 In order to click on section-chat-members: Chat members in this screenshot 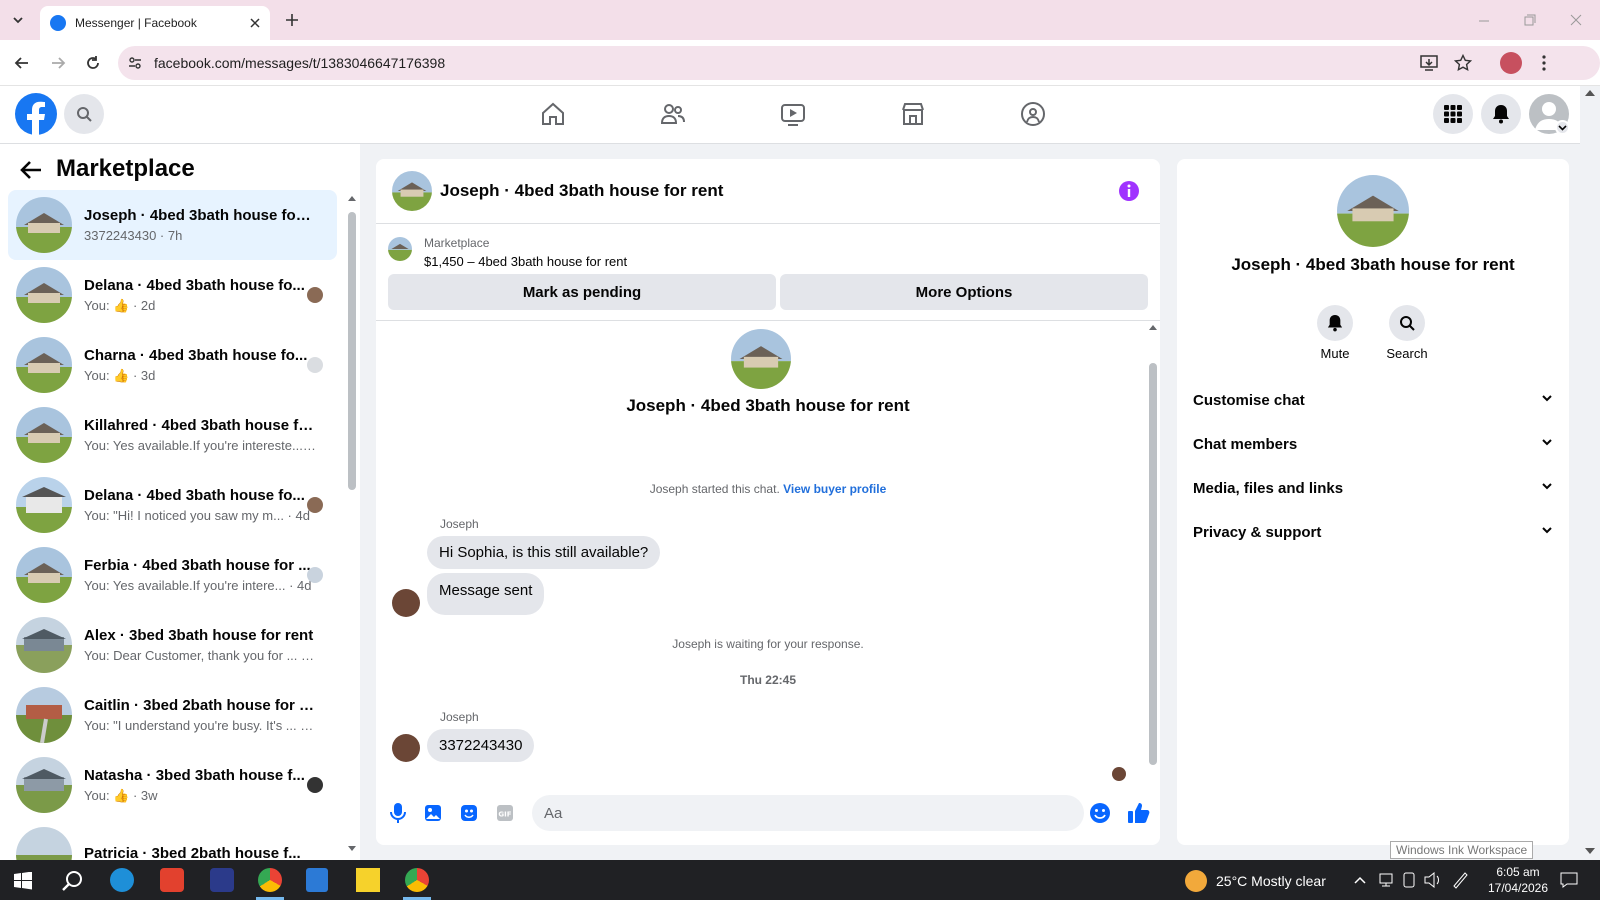, I will do `click(1373, 444)`.